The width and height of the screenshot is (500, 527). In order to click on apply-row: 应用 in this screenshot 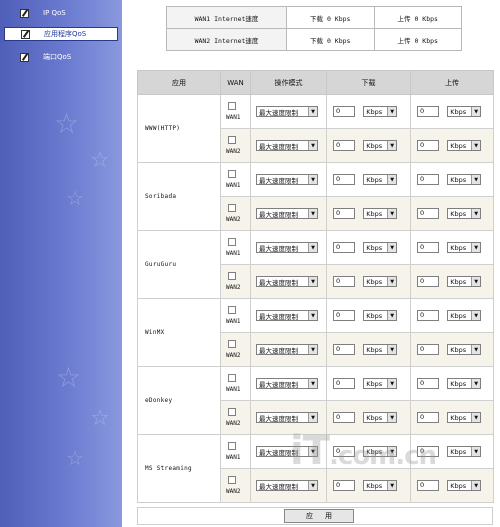, I will do `click(315, 516)`.